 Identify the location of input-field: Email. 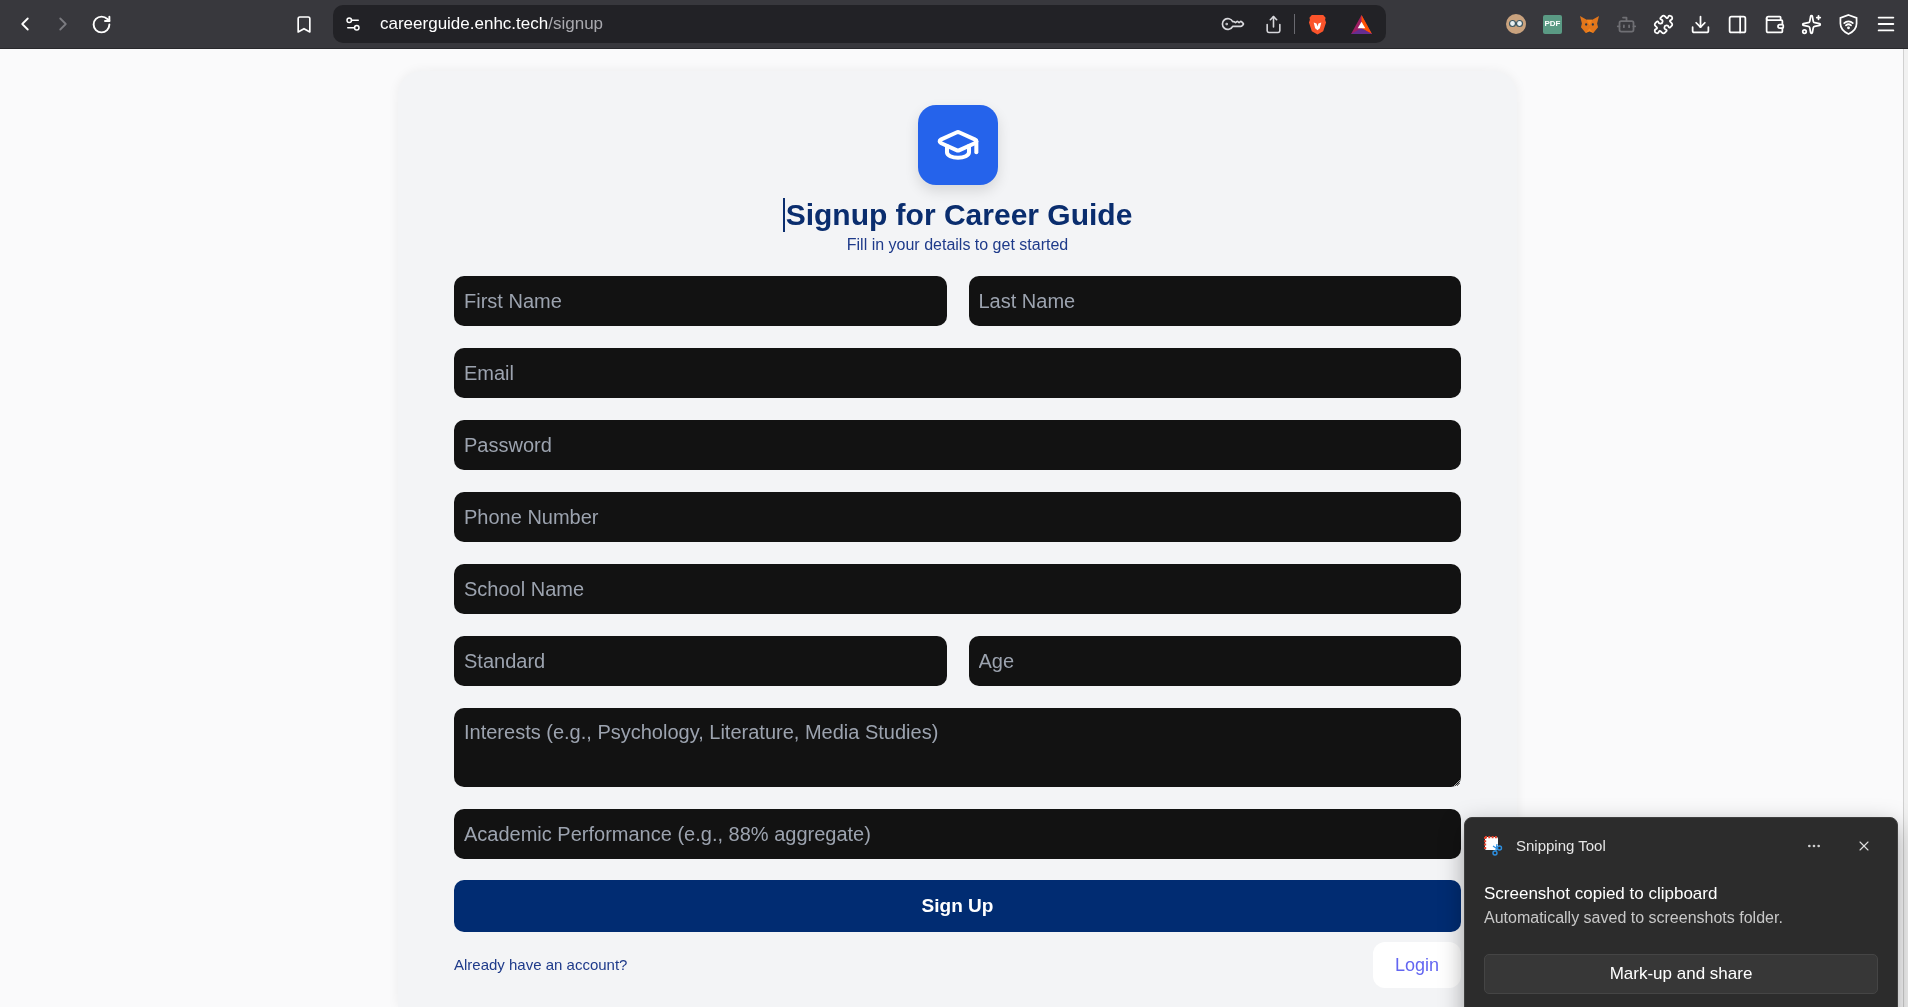
(957, 373).